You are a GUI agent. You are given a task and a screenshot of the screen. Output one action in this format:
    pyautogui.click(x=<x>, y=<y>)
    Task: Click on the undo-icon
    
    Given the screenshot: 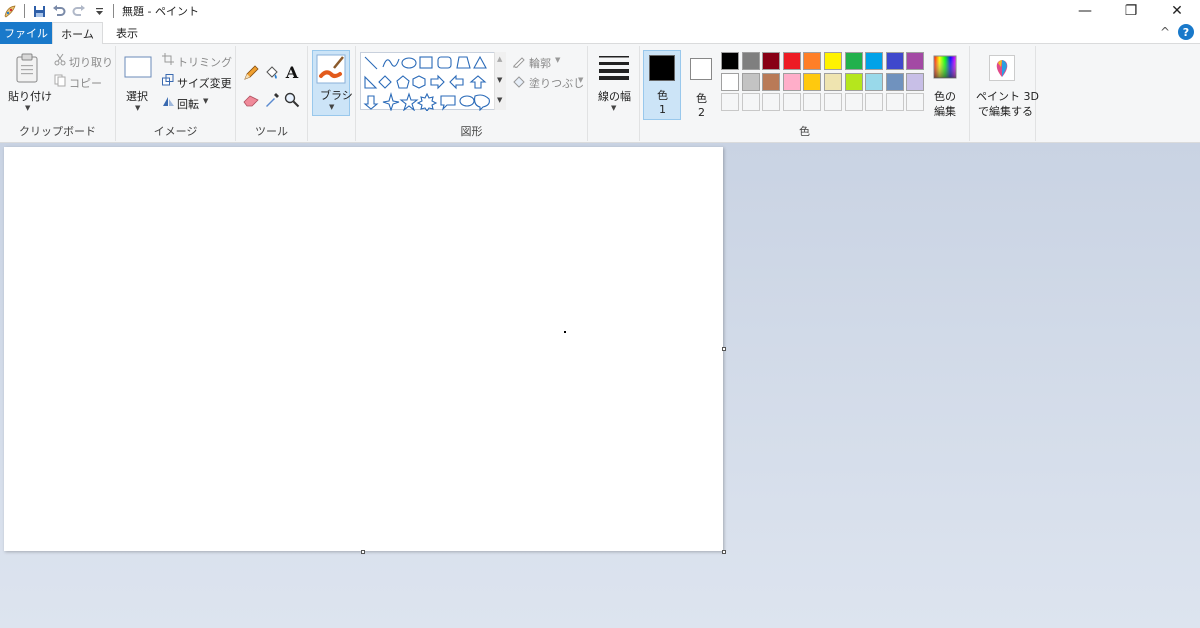 What is the action you would take?
    pyautogui.click(x=59, y=11)
    